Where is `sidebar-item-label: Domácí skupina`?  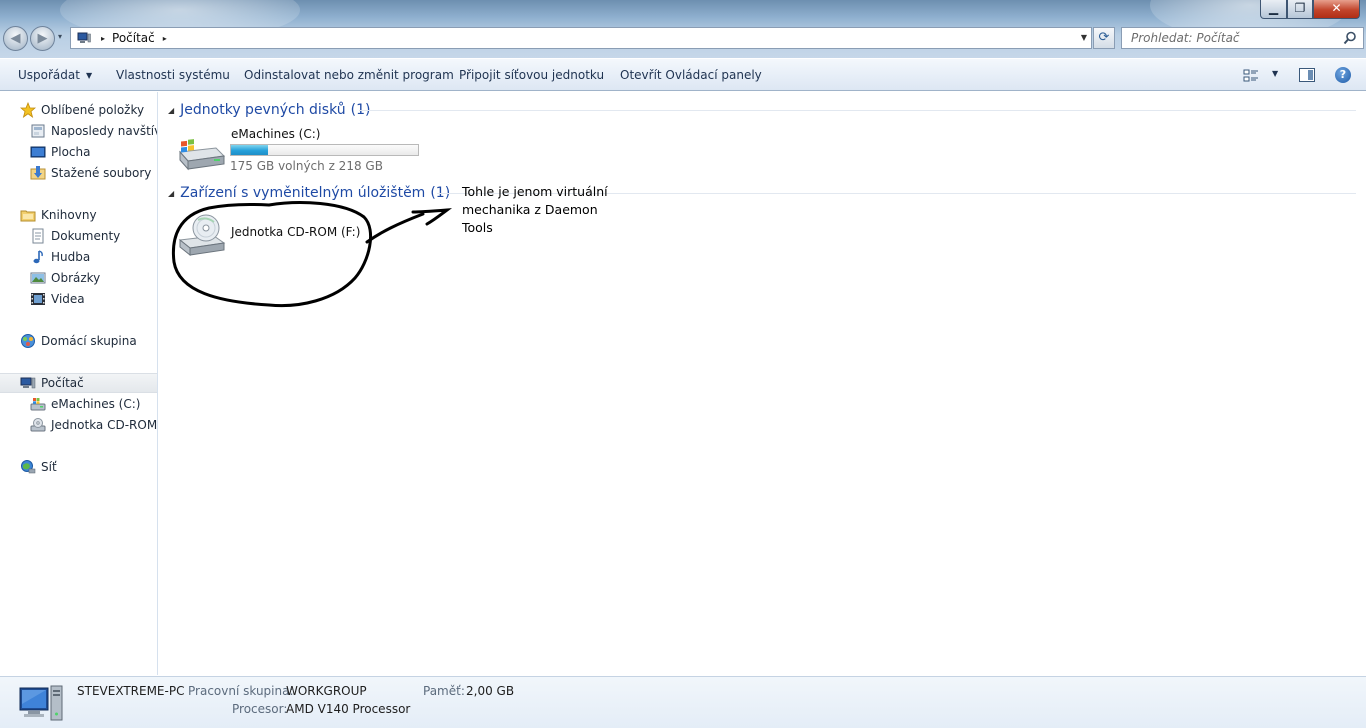 sidebar-item-label: Domácí skupina is located at coordinates (89, 341).